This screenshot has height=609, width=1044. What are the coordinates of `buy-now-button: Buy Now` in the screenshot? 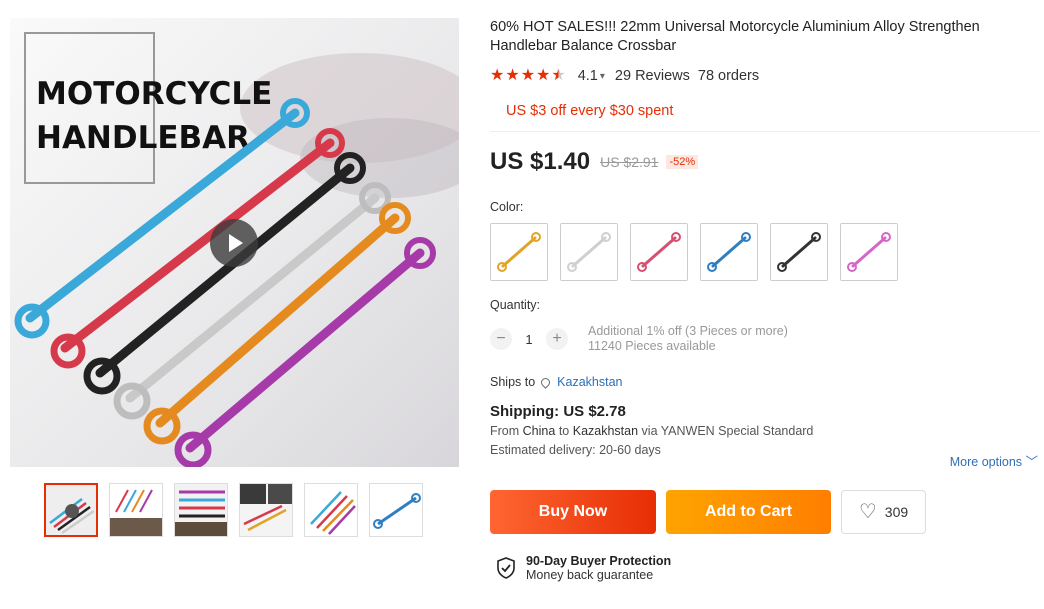 It's located at (573, 512).